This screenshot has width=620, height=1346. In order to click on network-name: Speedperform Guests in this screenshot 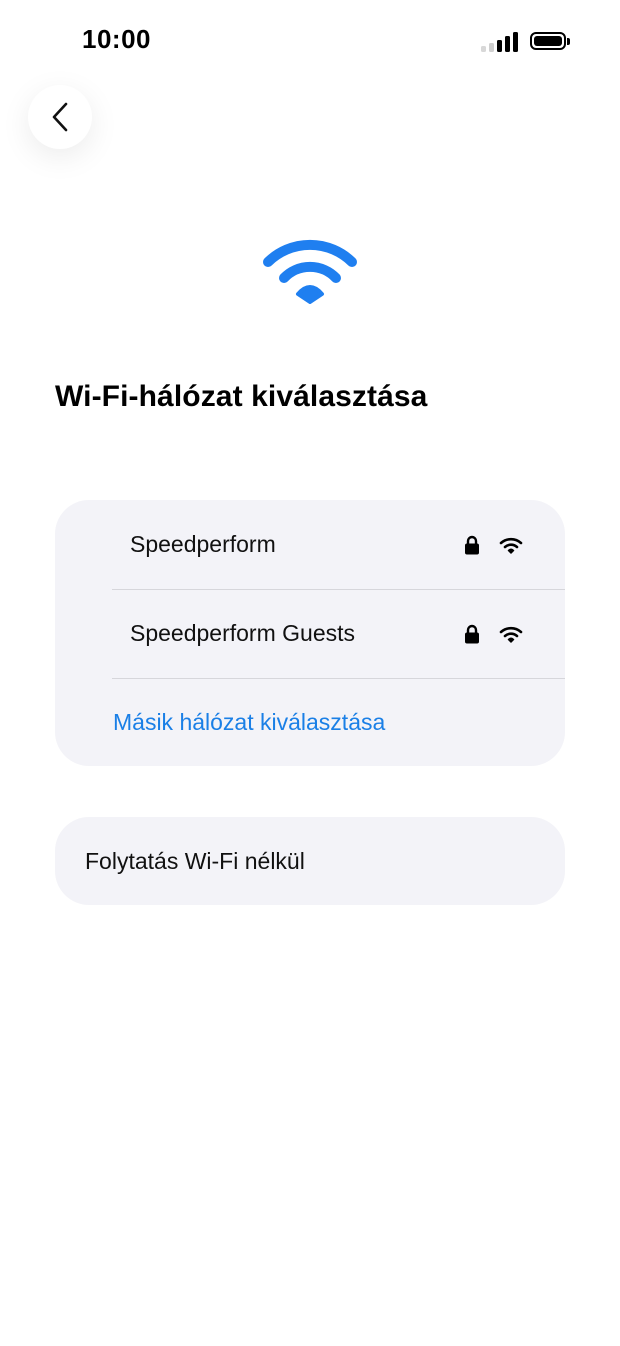, I will do `click(243, 633)`.